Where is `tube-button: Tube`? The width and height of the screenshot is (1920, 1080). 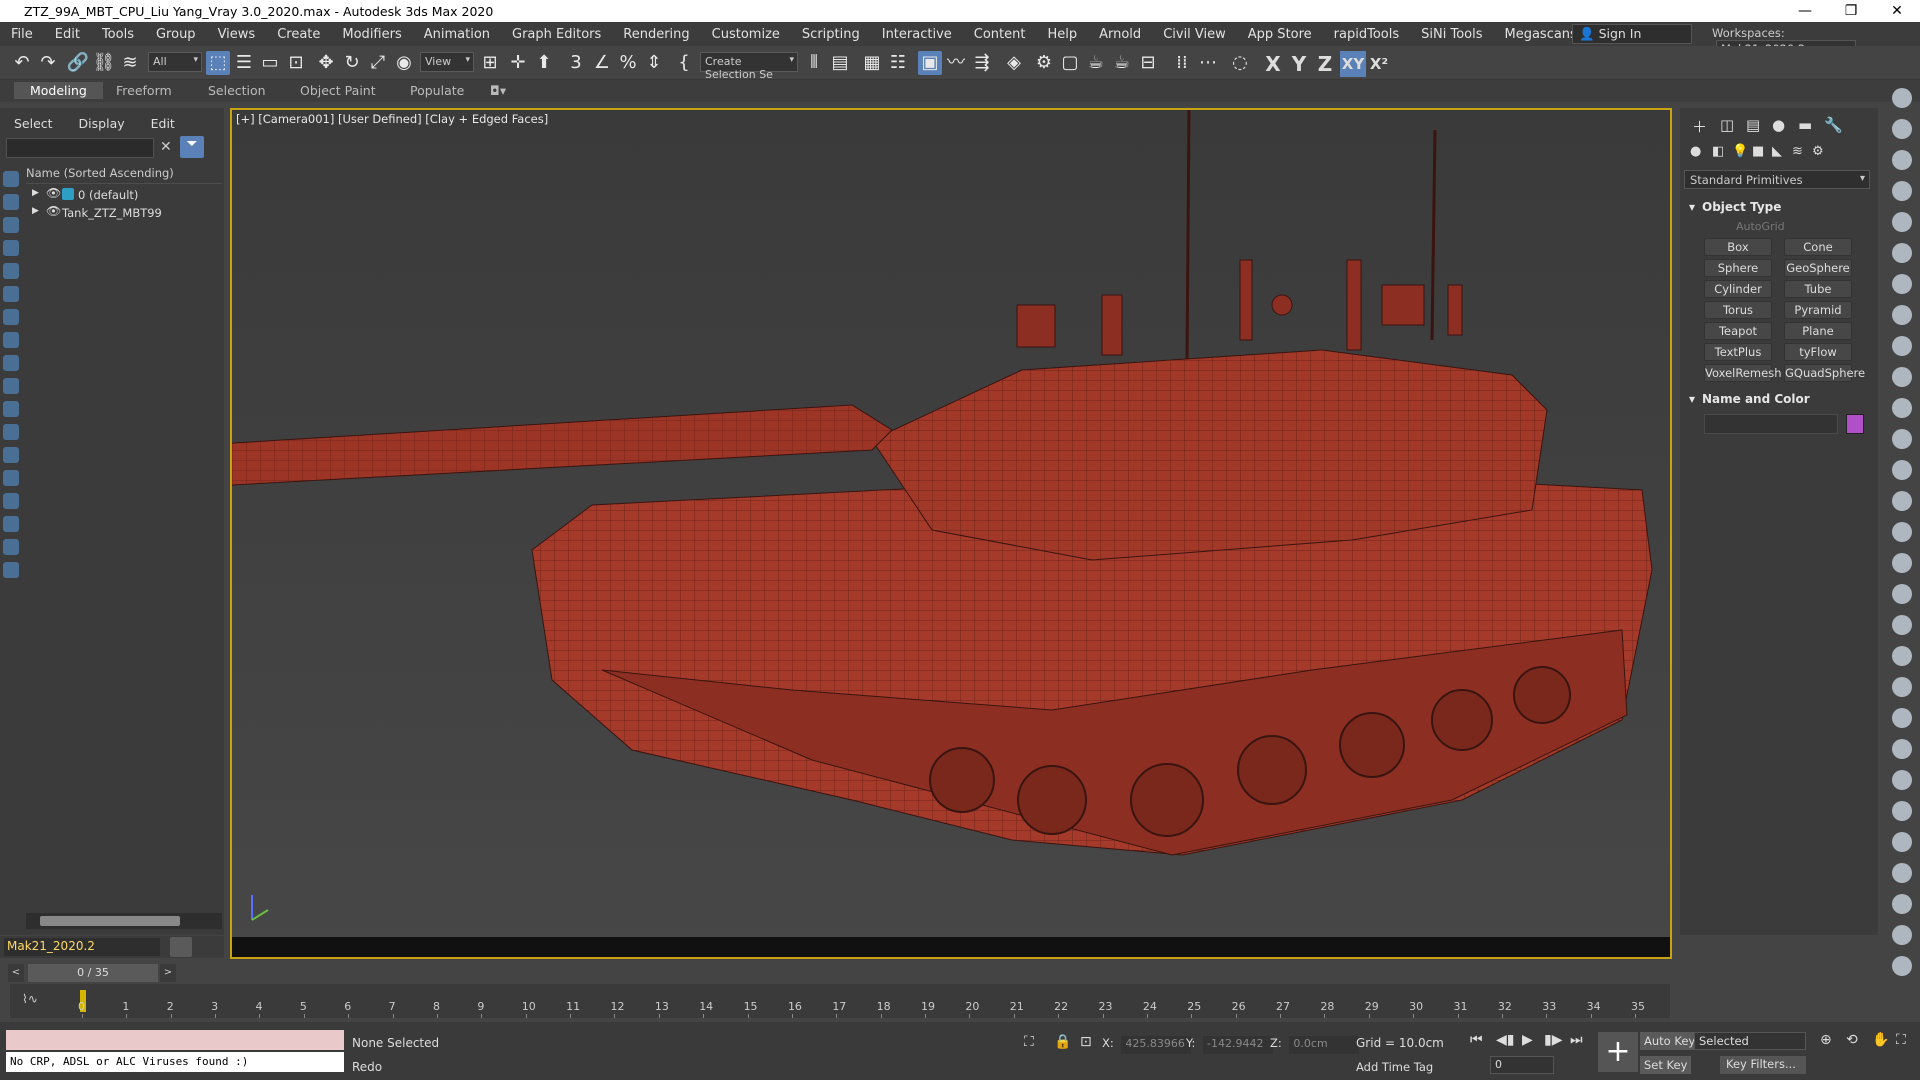
tube-button: Tube is located at coordinates (1818, 289).